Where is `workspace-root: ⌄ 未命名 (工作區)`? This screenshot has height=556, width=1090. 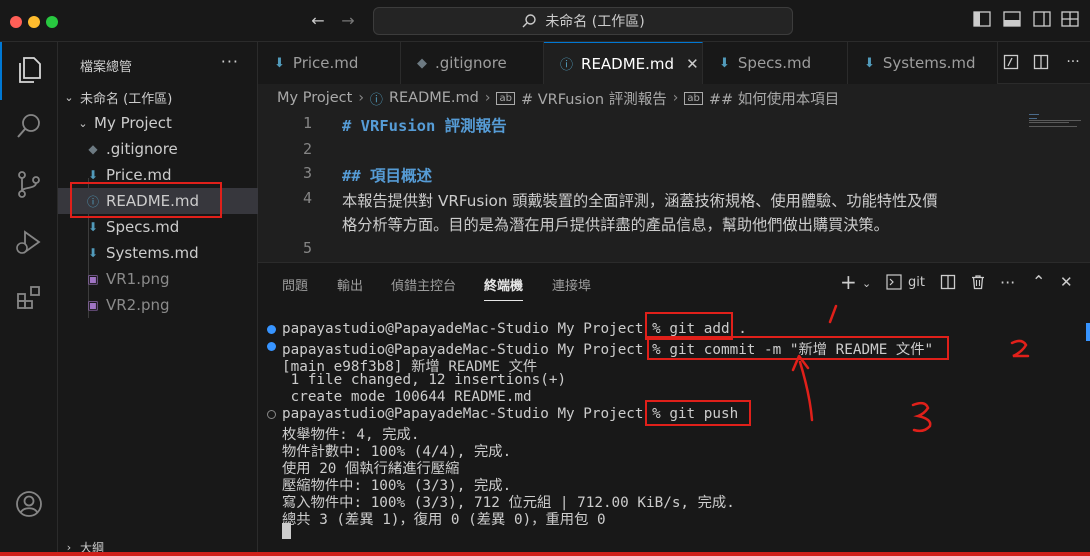 workspace-root: ⌄ 未命名 (工作區) is located at coordinates (158, 97).